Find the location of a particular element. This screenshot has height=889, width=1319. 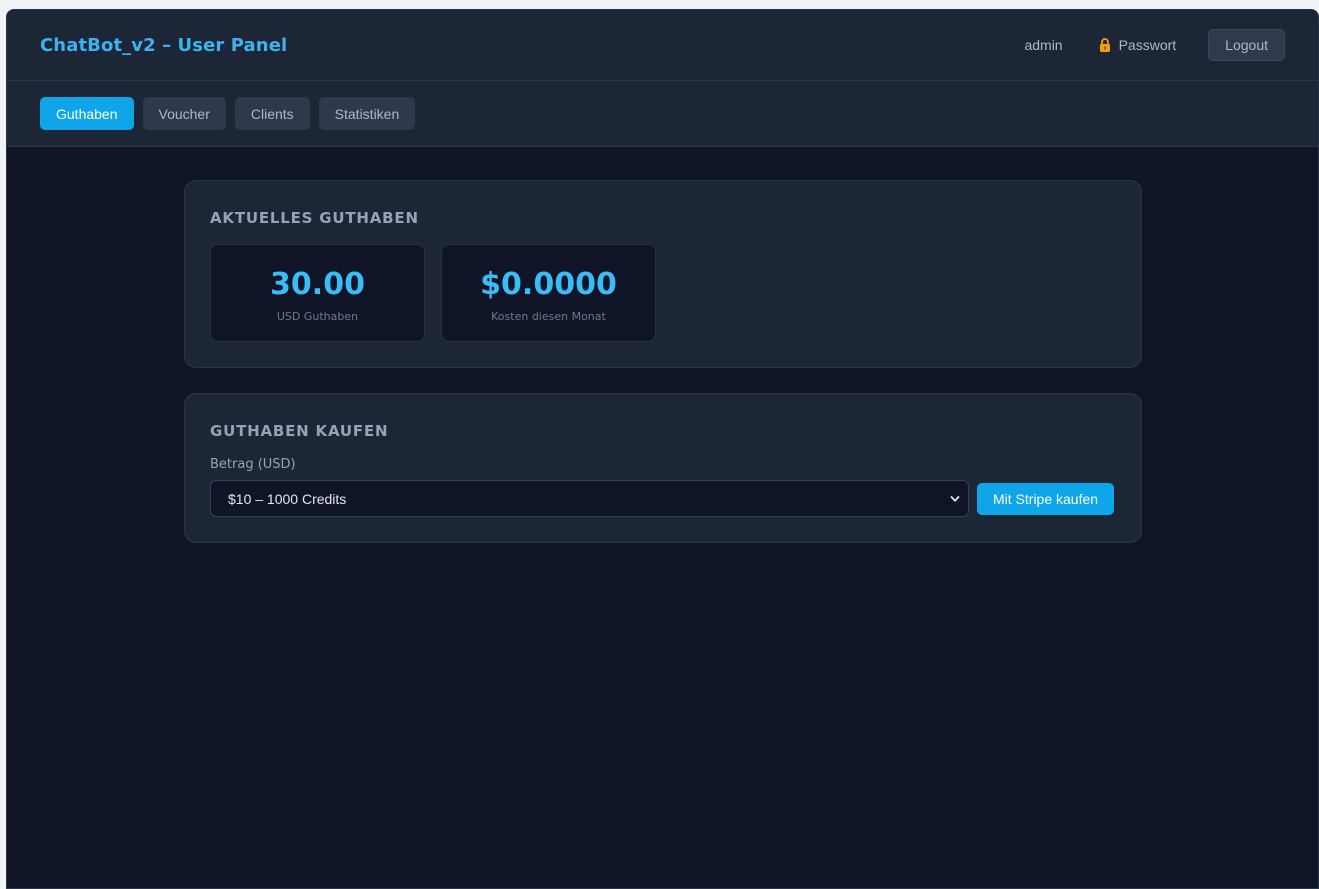

stat-value: $0.0000 is located at coordinates (548, 284).